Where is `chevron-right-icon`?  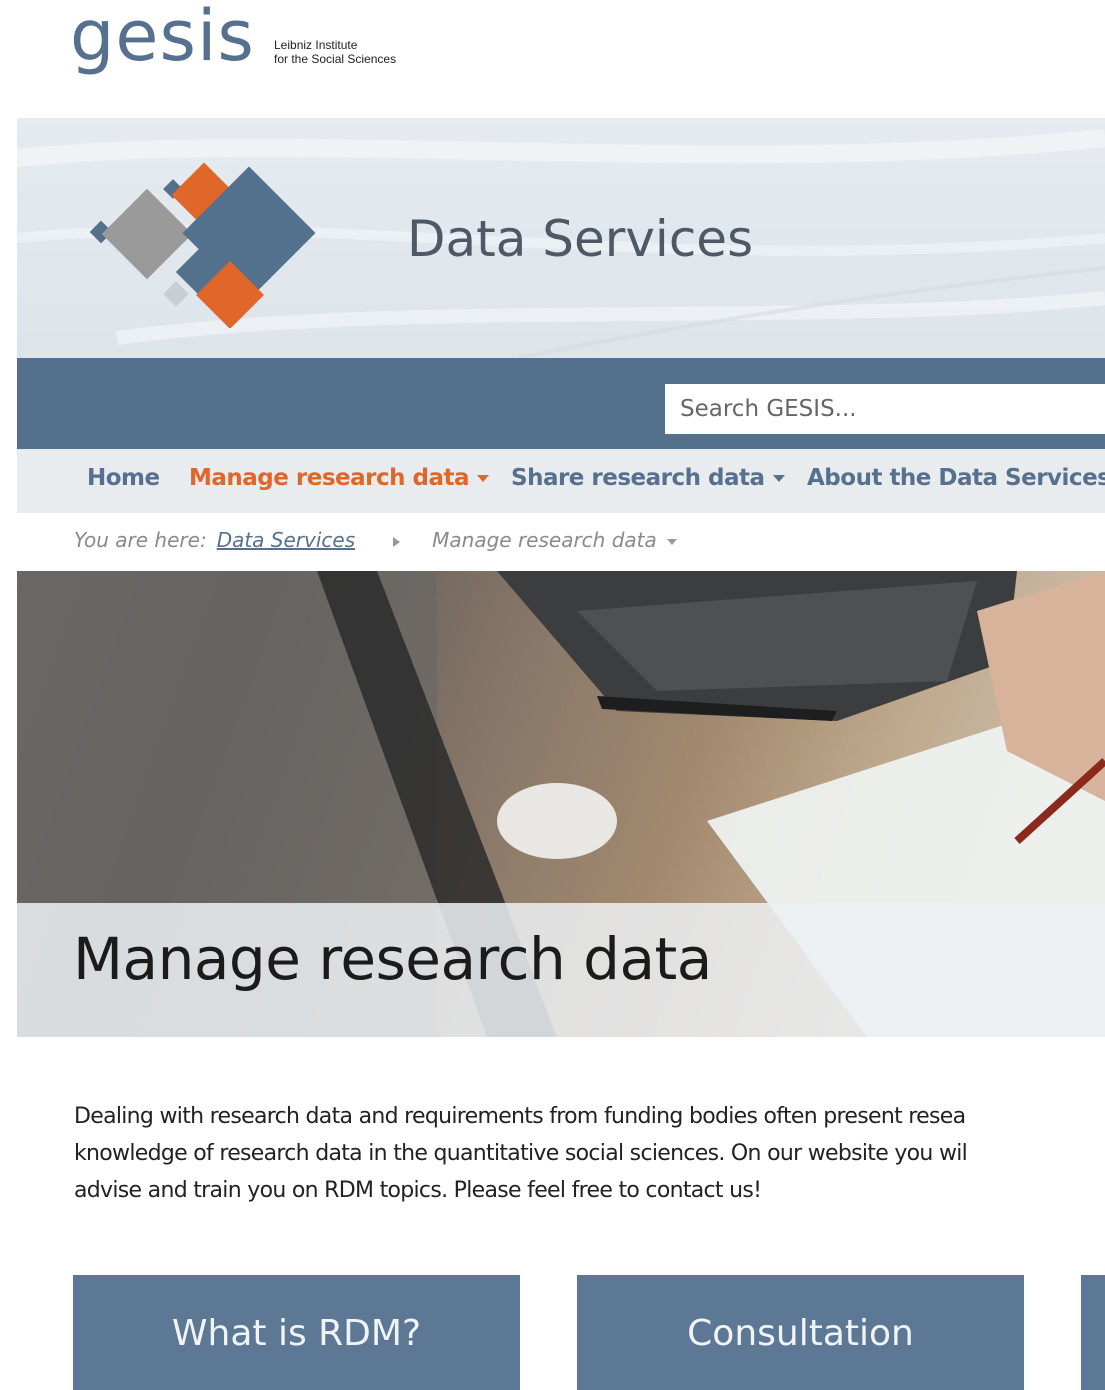
chevron-right-icon is located at coordinates (397, 541).